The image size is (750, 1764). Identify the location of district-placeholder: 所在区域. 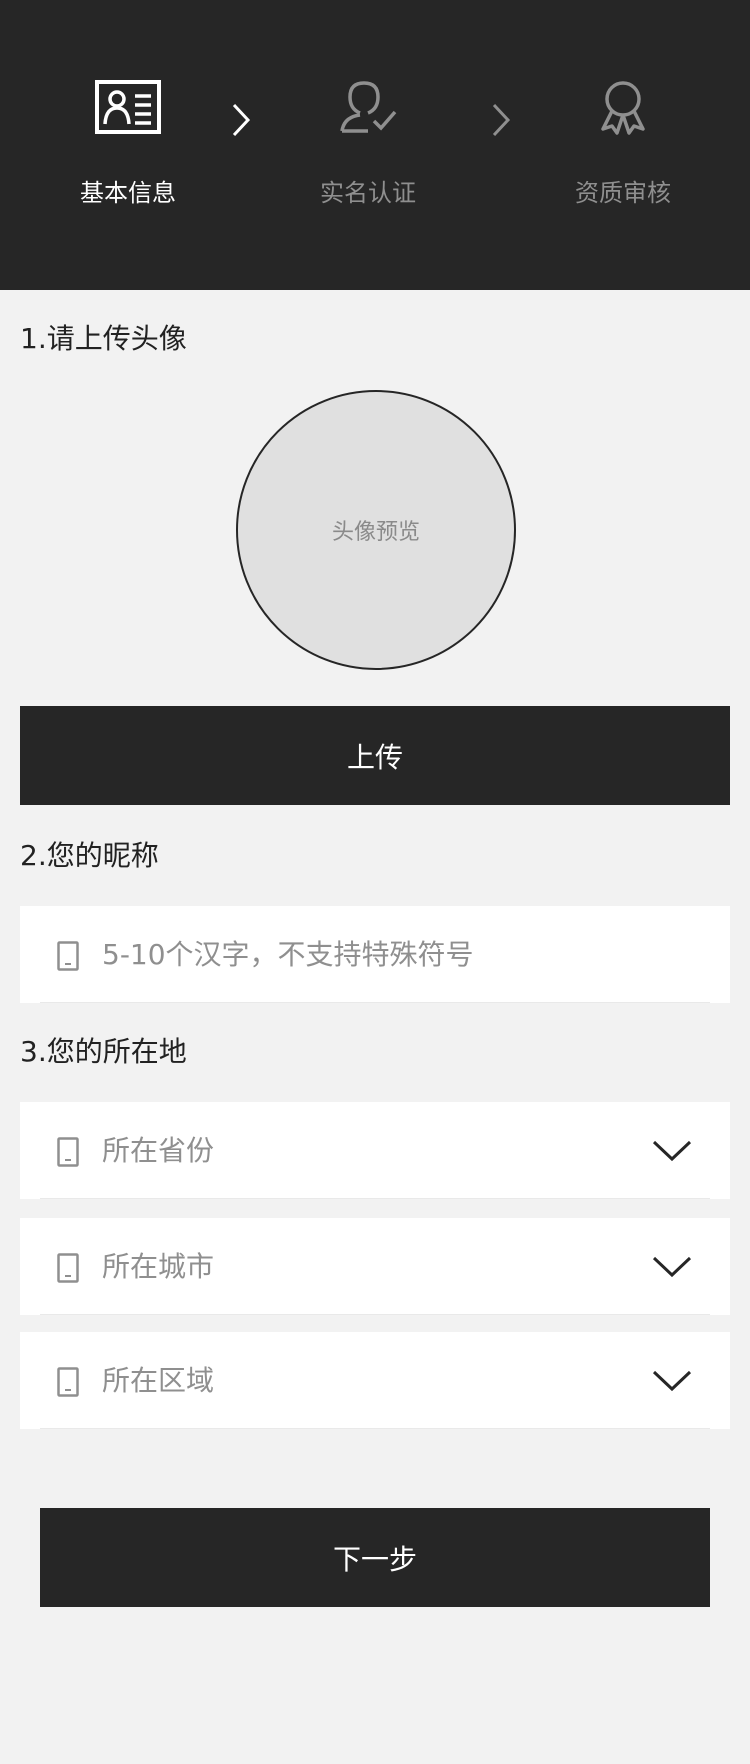
(158, 1380).